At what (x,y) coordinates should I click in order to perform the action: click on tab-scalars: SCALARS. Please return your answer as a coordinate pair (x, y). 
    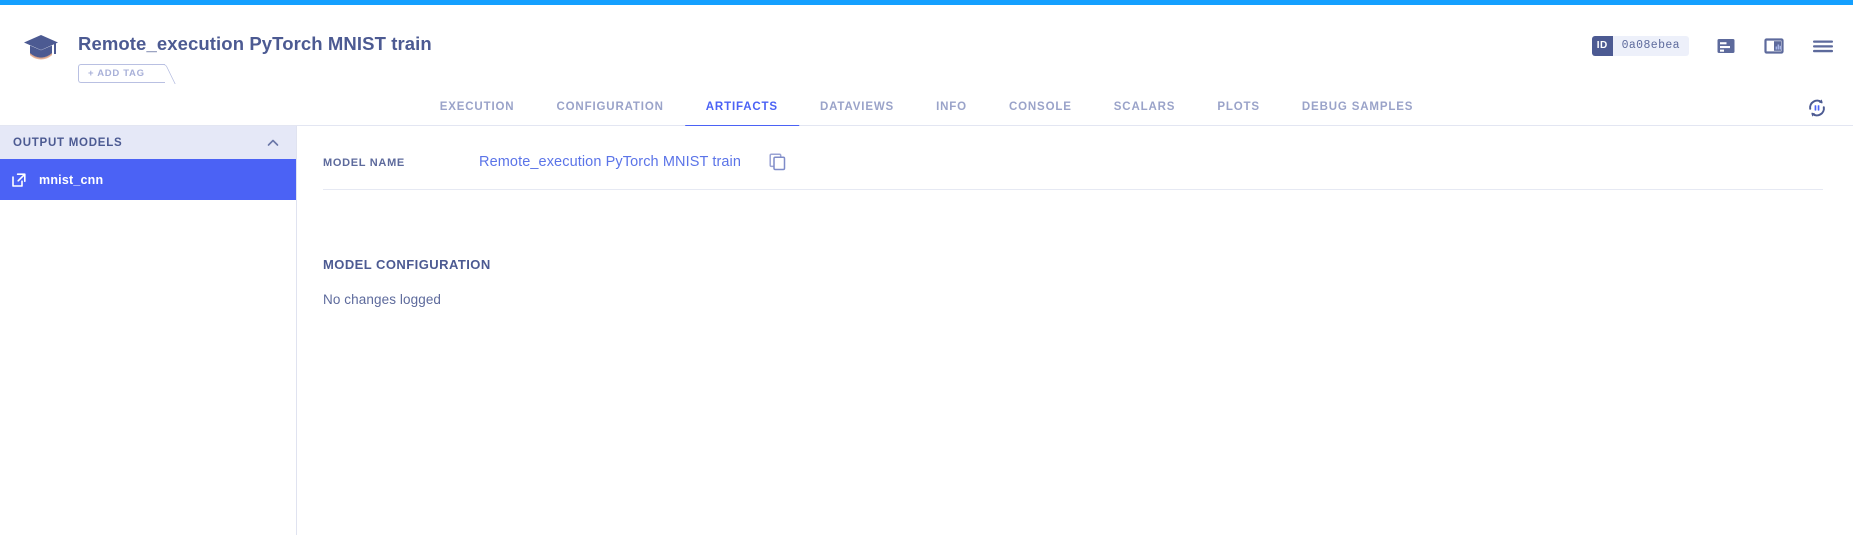
    Looking at the image, I should click on (1145, 108).